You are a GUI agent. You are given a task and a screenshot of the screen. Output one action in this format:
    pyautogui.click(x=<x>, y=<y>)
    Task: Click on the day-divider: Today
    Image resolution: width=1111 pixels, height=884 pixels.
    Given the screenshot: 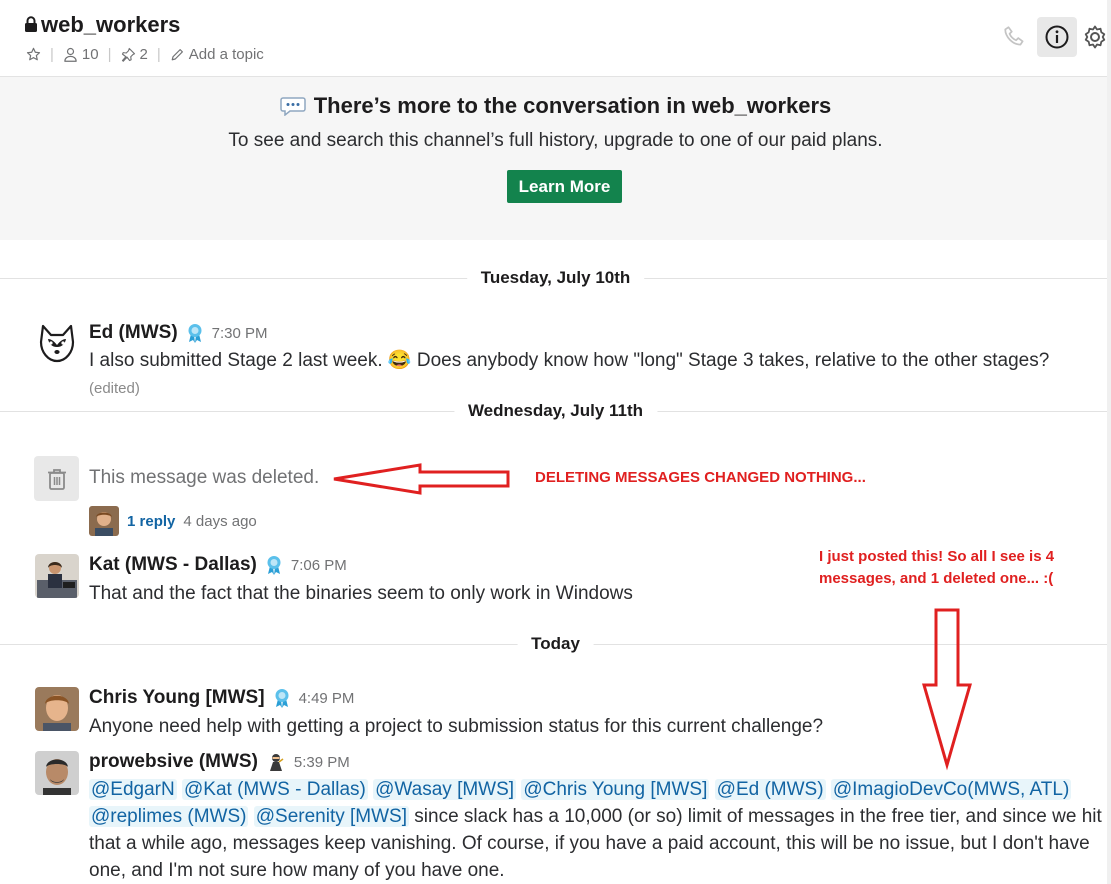 What is the action you would take?
    pyautogui.click(x=555, y=644)
    